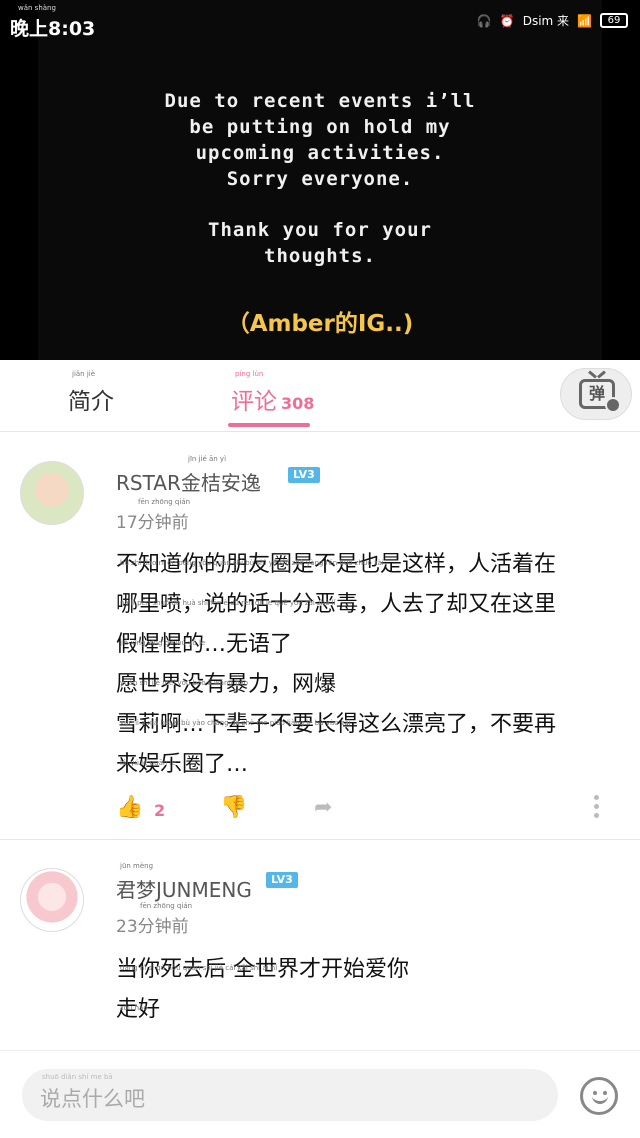 This screenshot has height=1138, width=640. What do you see at coordinates (320, 839) in the screenshot?
I see `comment-divider` at bounding box center [320, 839].